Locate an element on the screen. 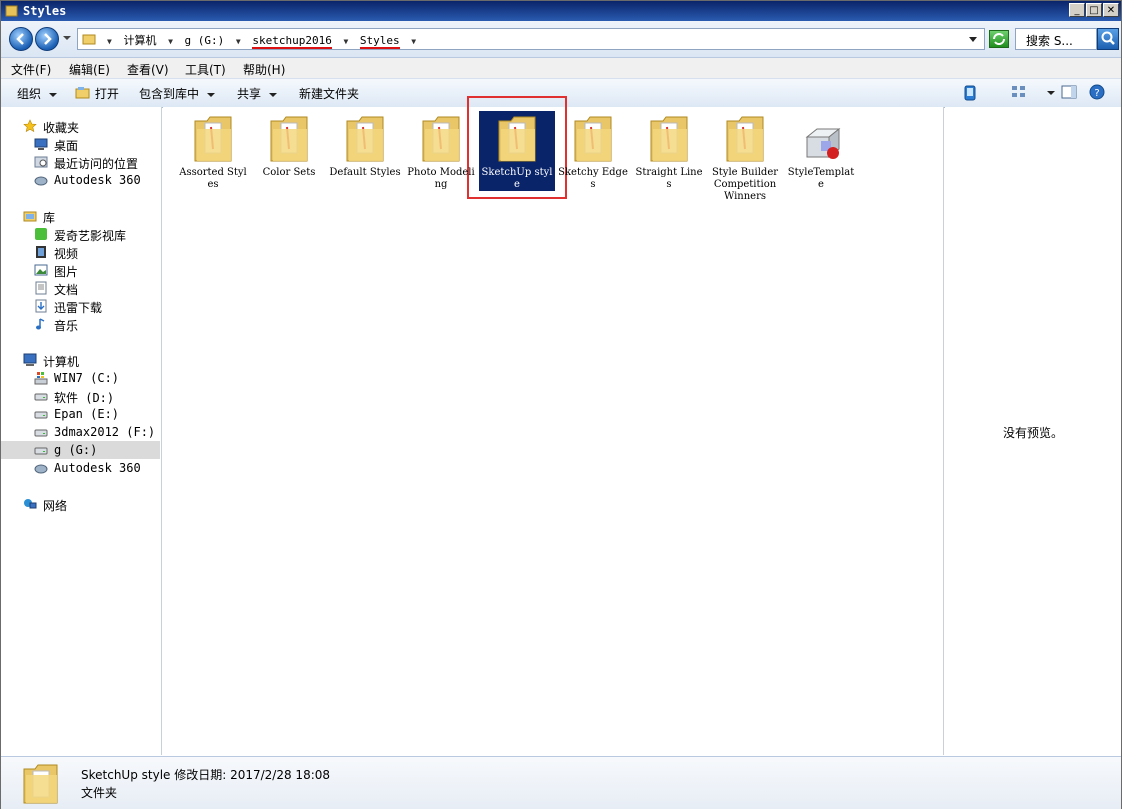  nav-item-label: 迅雷下载 is located at coordinates (78, 308).